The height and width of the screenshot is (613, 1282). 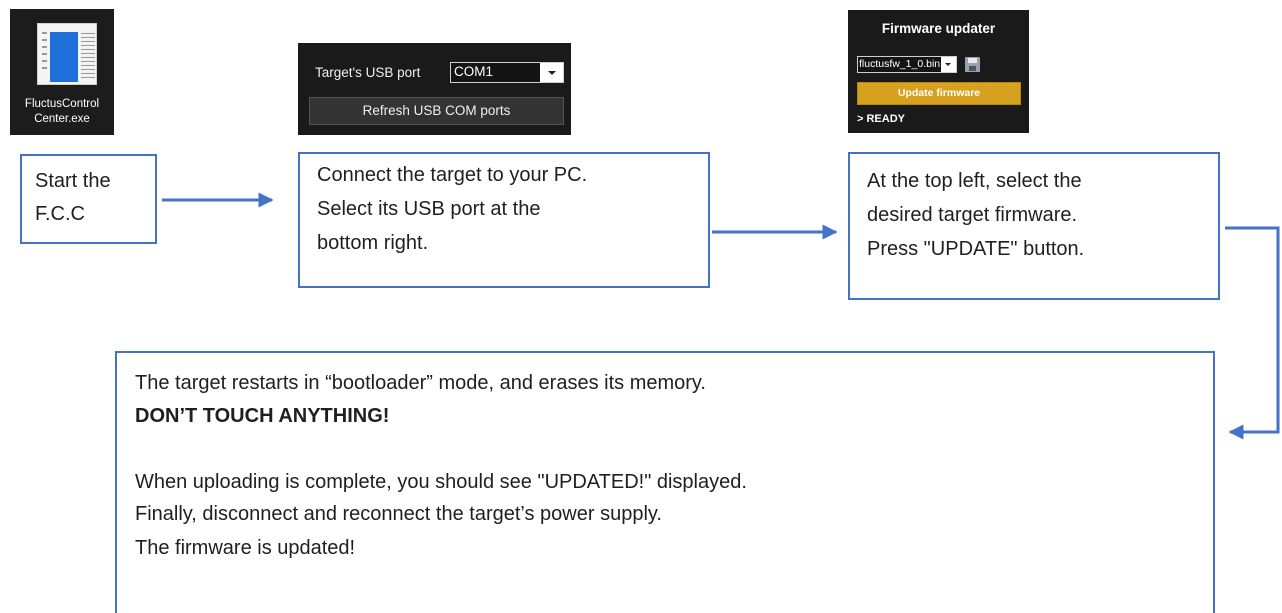 What do you see at coordinates (245, 548) in the screenshot?
I see `step4-final-text: The firmware is updated!` at bounding box center [245, 548].